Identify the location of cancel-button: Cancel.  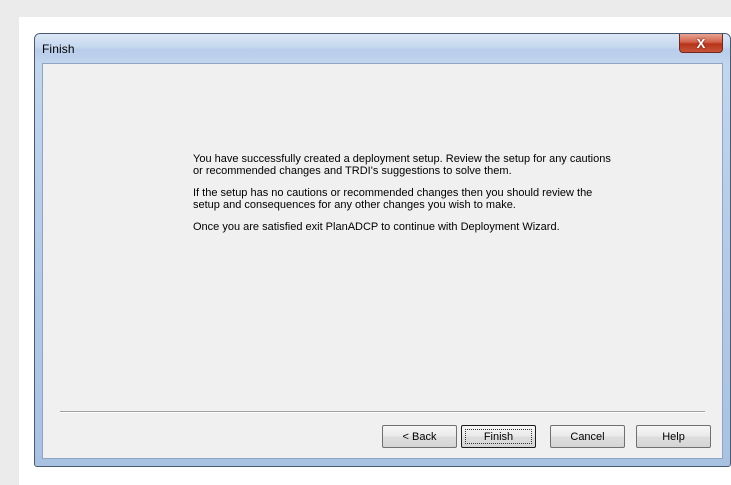
(587, 436).